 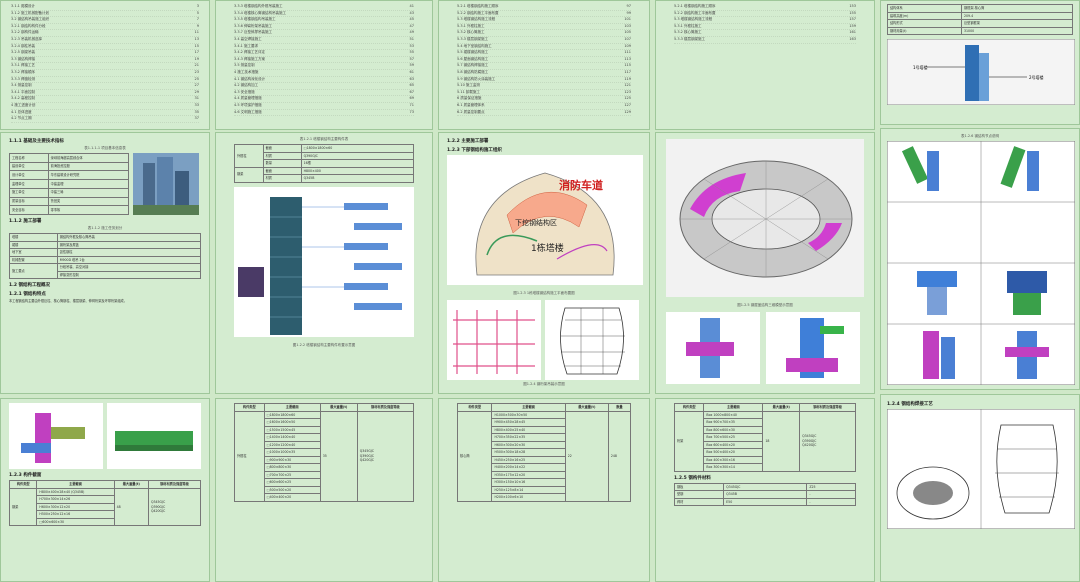 I want to click on toc-entry: 5.8 钢结构防腐施工 117, so click(x=544, y=73).